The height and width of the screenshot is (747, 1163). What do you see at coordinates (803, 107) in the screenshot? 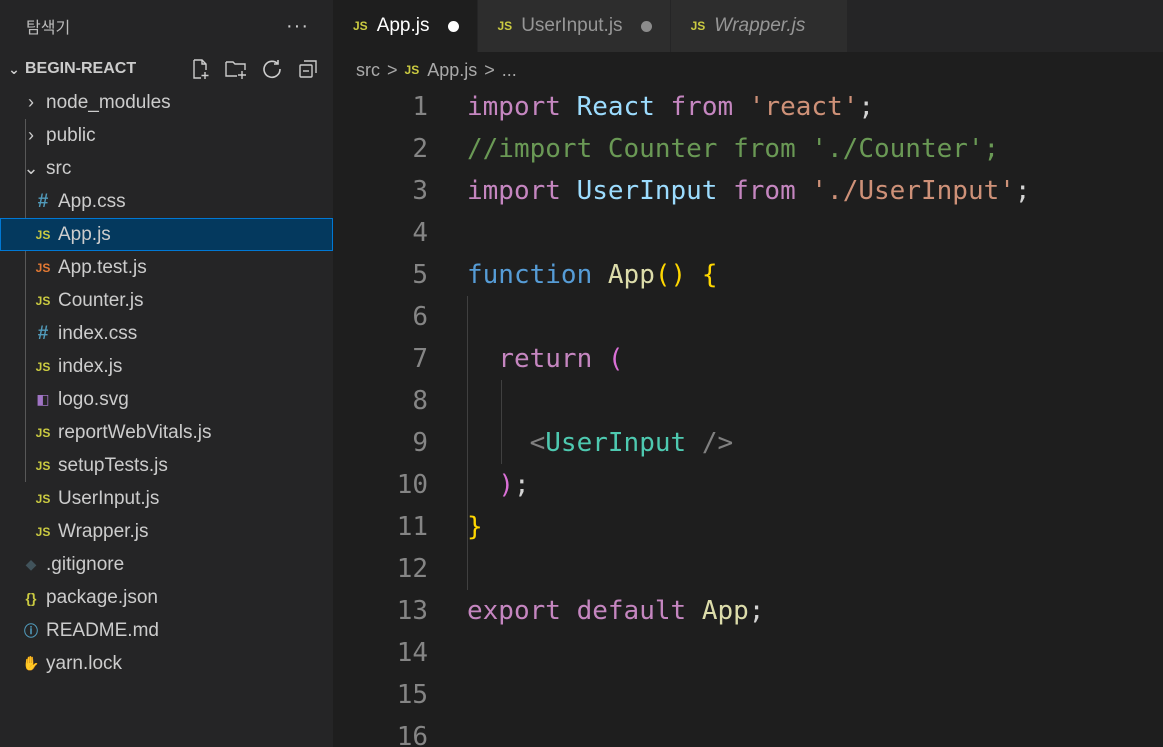
I see `code-token: 'react'` at bounding box center [803, 107].